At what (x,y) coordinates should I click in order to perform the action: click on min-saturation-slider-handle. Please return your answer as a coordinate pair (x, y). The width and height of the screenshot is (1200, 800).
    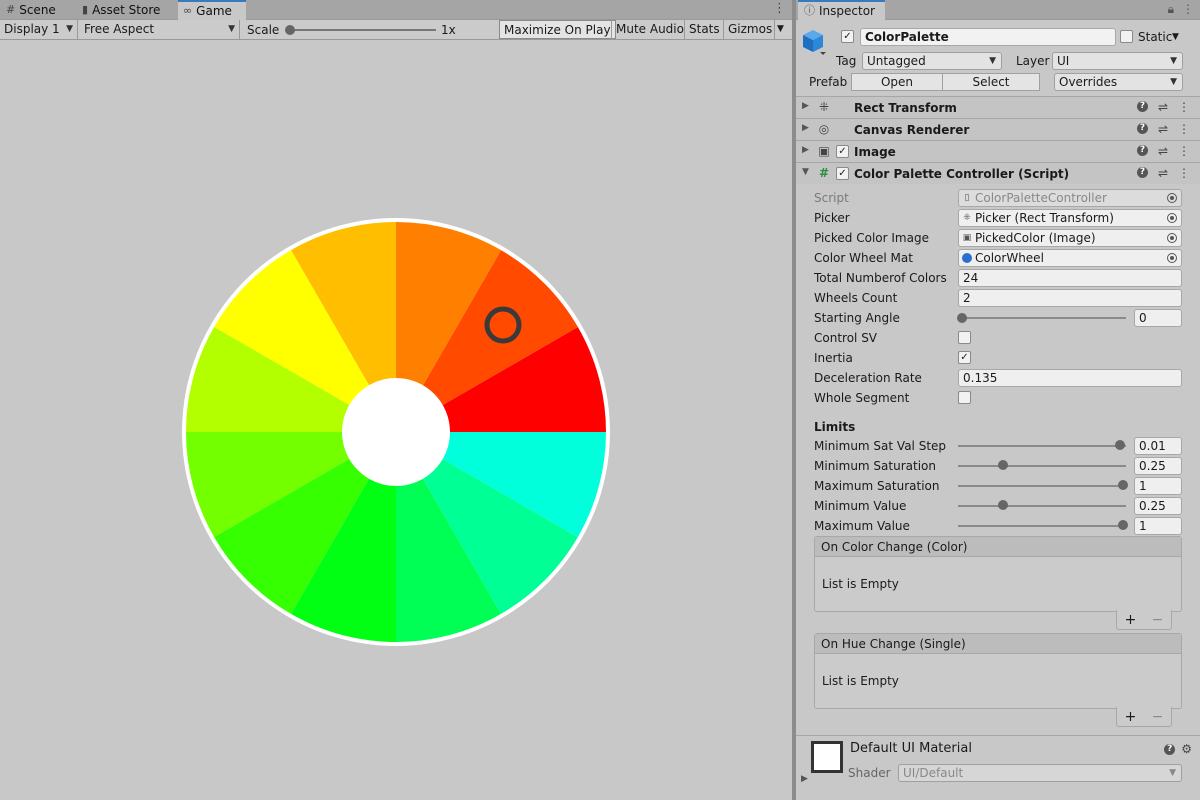
    Looking at the image, I should click on (1003, 465).